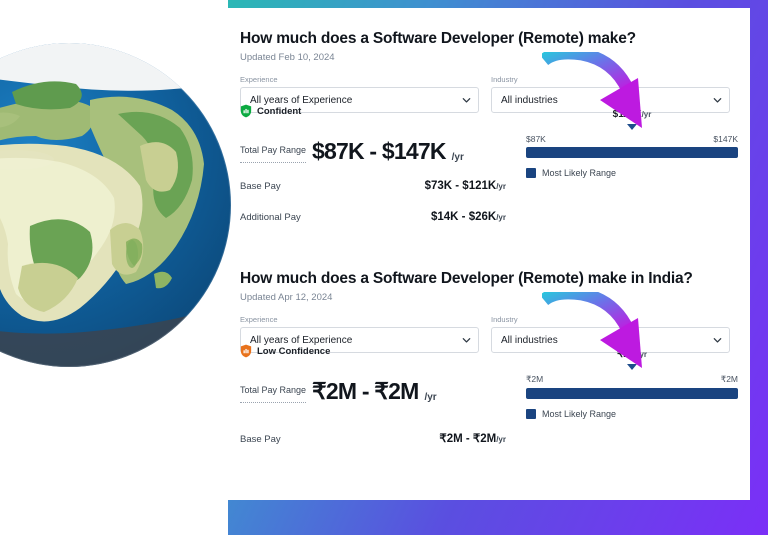 The height and width of the screenshot is (535, 768). I want to click on base-pay-value-group: $73K - $121K/yr, so click(465, 185).